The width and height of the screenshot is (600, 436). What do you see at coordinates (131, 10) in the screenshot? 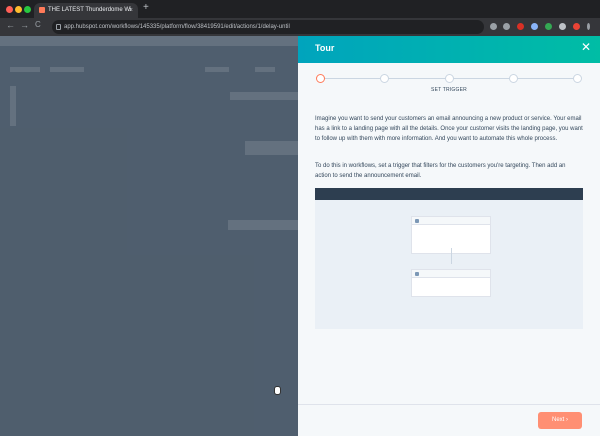
I see `tab-close-icon: ×` at bounding box center [131, 10].